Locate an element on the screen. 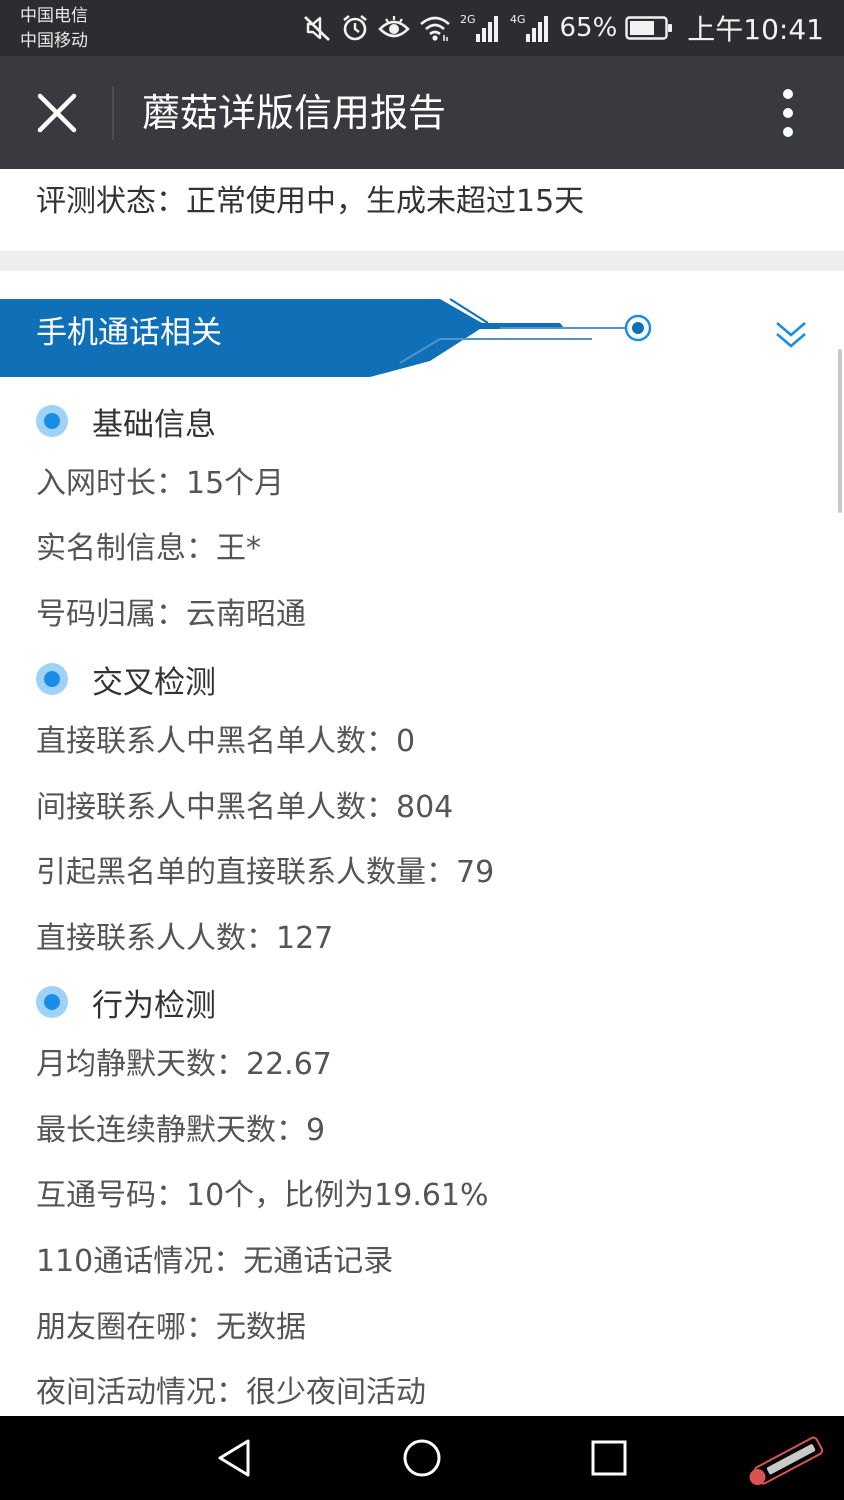 This screenshot has width=844, height=1500. close-icon is located at coordinates (57, 113).